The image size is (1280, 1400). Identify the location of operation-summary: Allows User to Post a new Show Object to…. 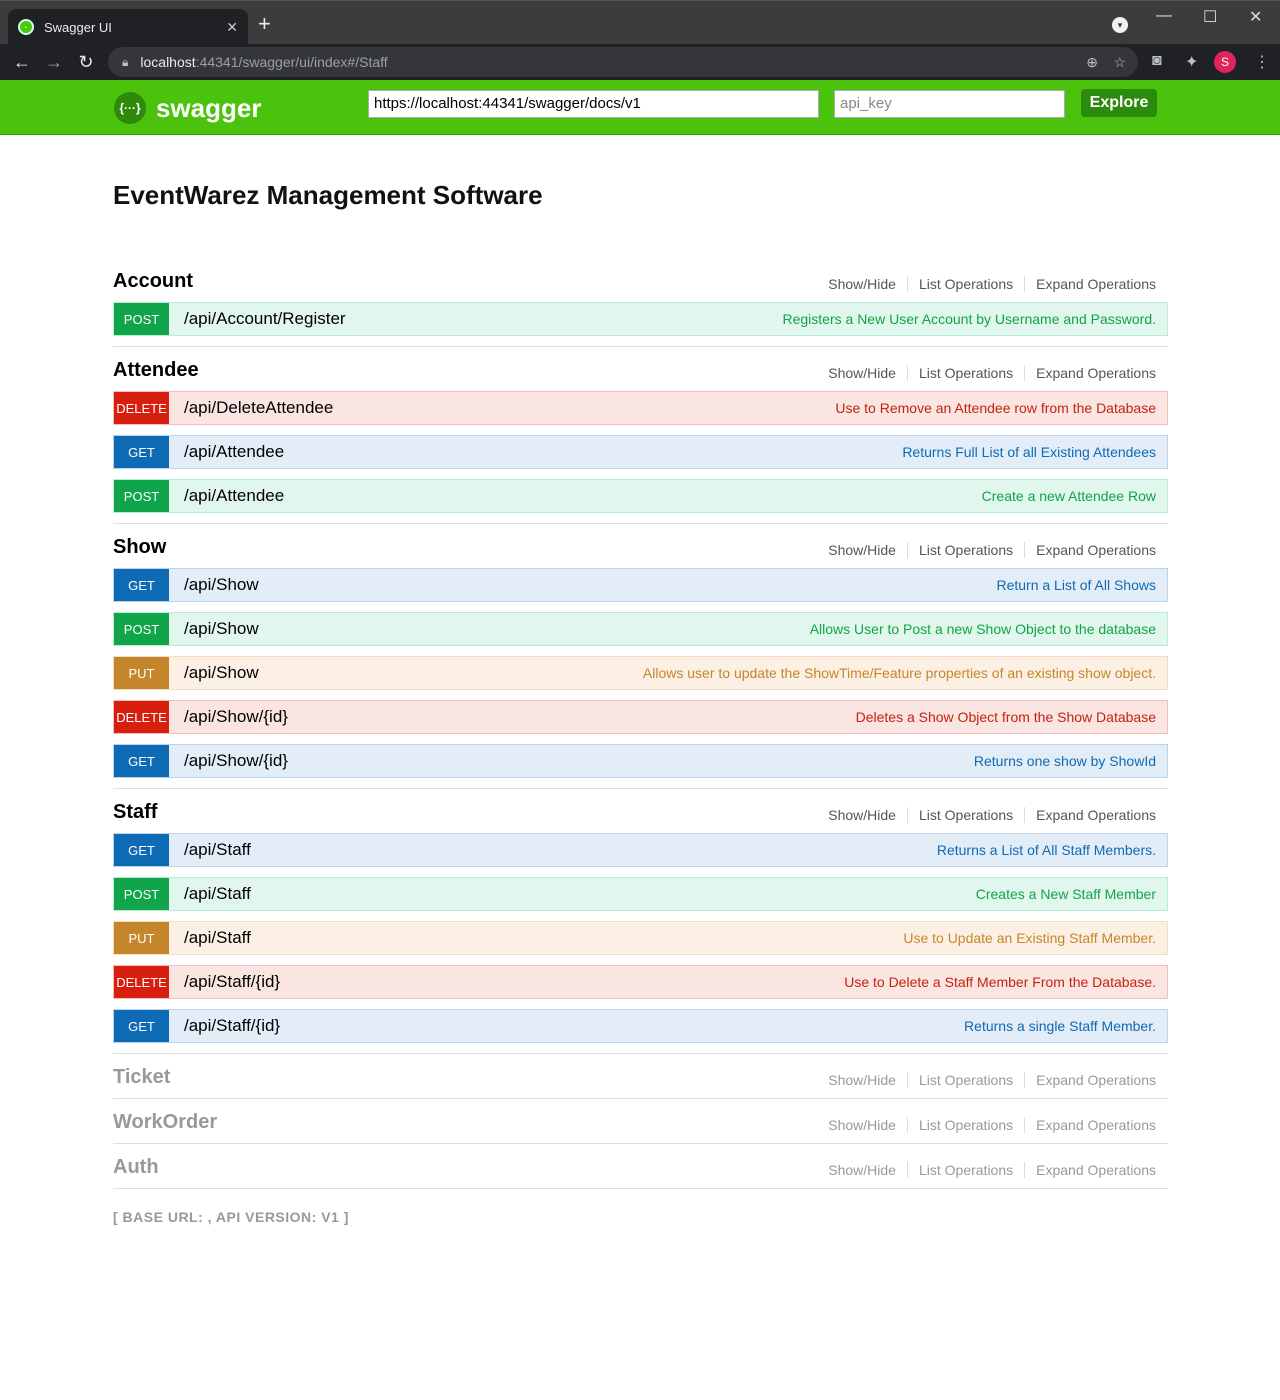
(983, 629).